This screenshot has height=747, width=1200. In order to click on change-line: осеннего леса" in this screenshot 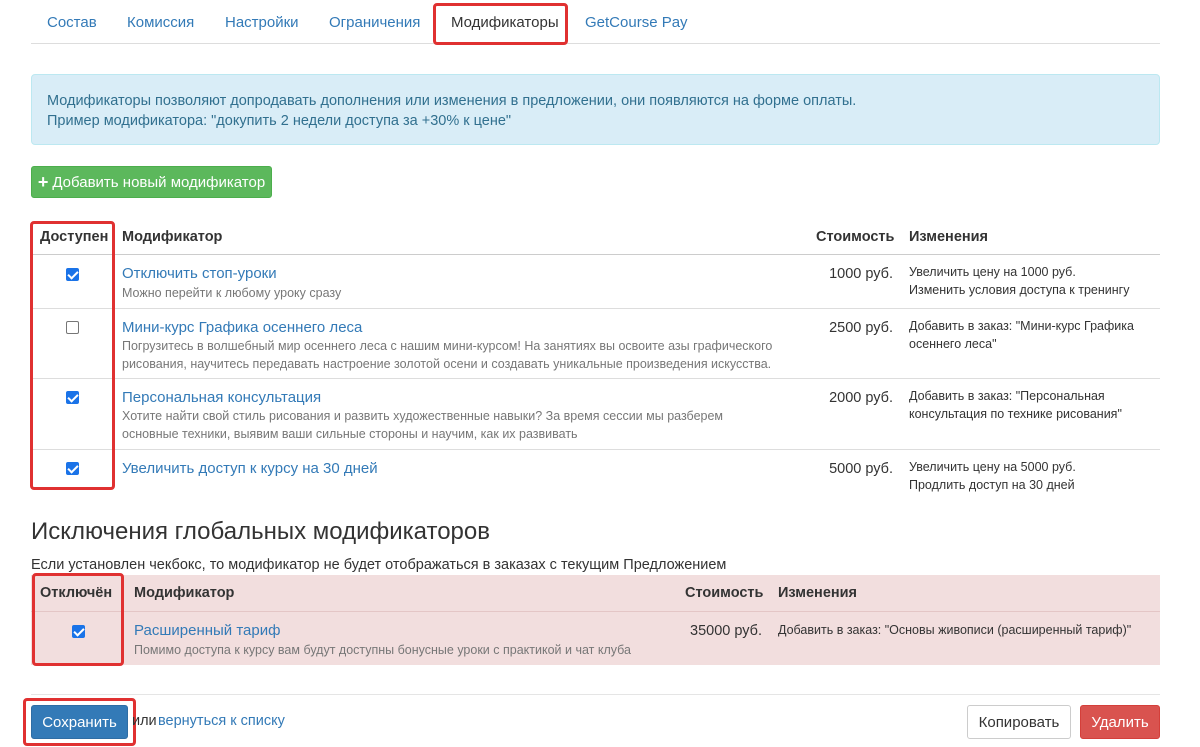, I will do `click(953, 344)`.